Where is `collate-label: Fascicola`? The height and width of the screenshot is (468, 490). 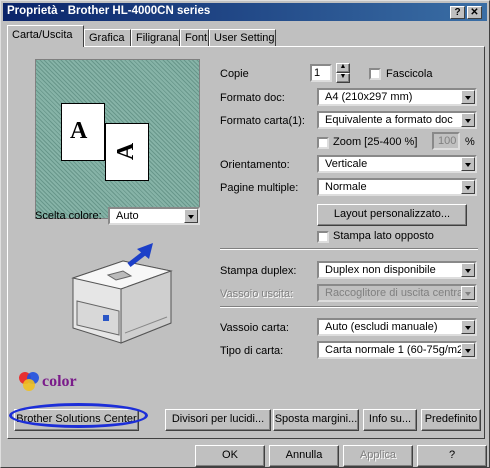
collate-label: Fascicola is located at coordinates (409, 74).